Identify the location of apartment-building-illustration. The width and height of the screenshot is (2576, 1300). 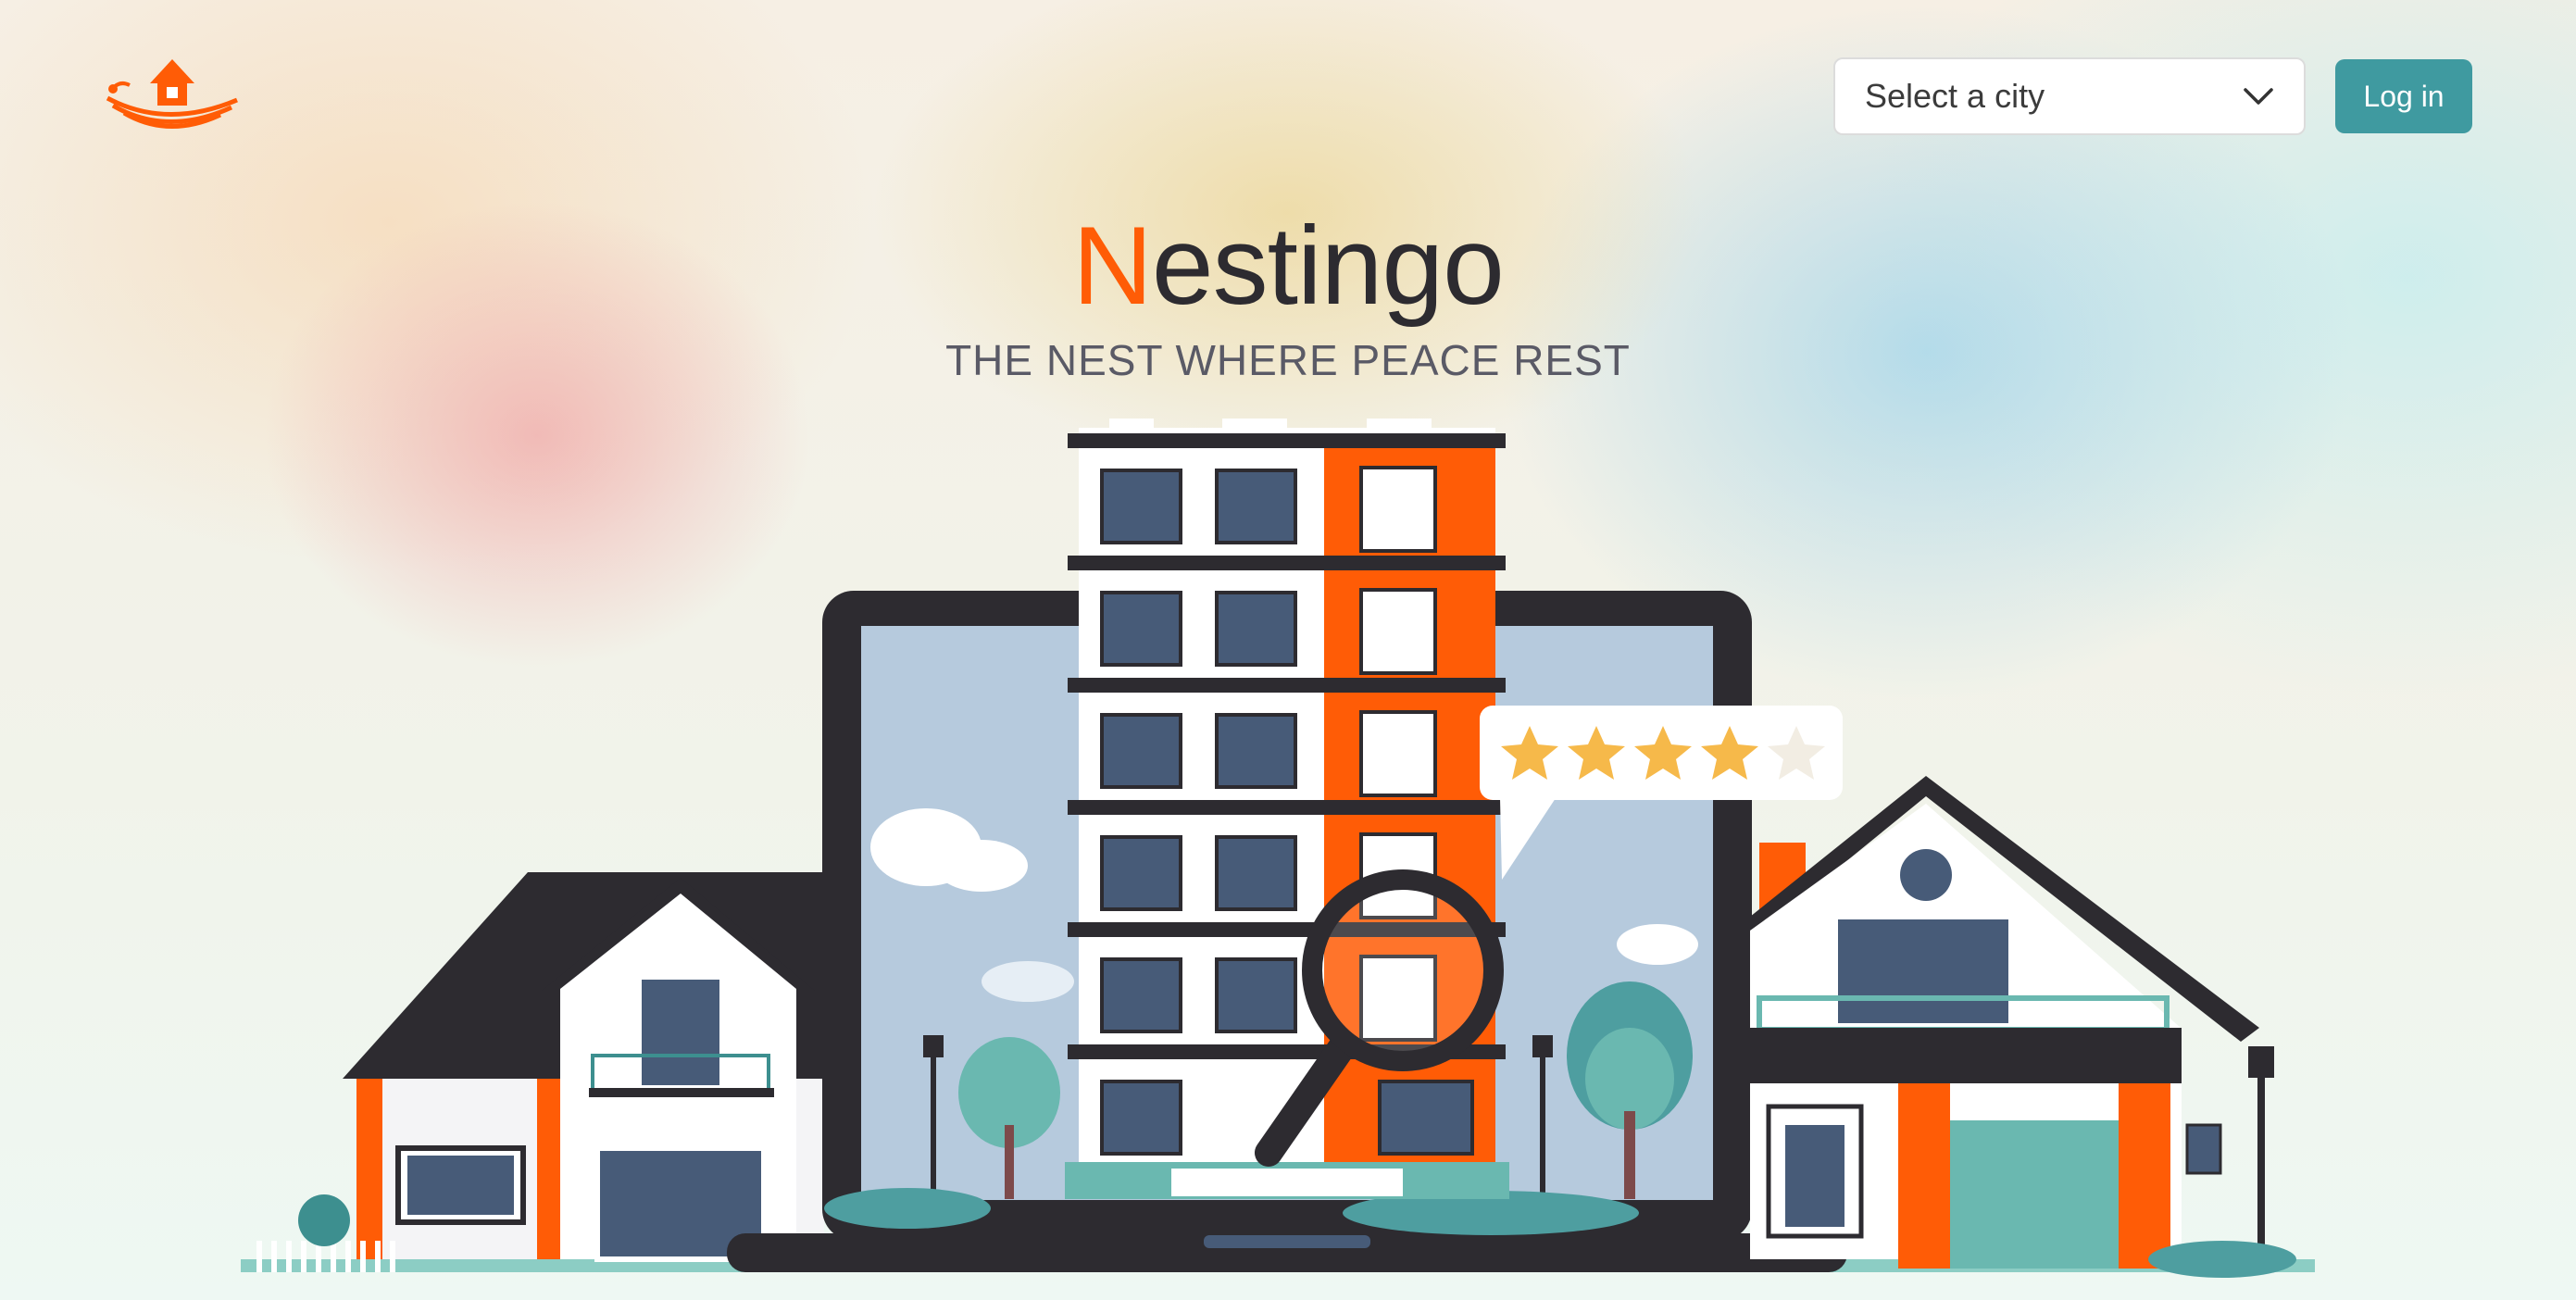
(1287, 809).